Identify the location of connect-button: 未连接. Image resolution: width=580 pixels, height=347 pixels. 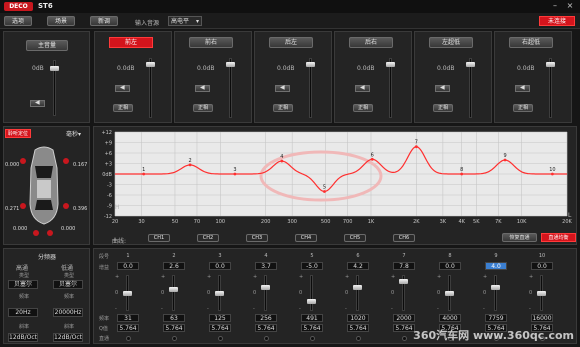
(557, 21).